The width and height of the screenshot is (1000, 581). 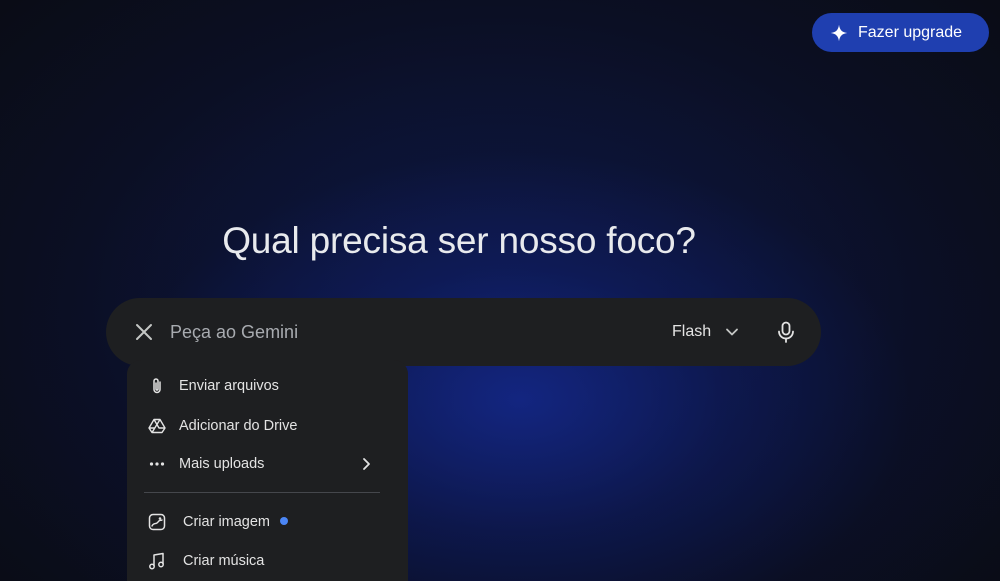 I want to click on menu-item-add-from-drive: Adicionar do Drive, so click(x=267, y=426).